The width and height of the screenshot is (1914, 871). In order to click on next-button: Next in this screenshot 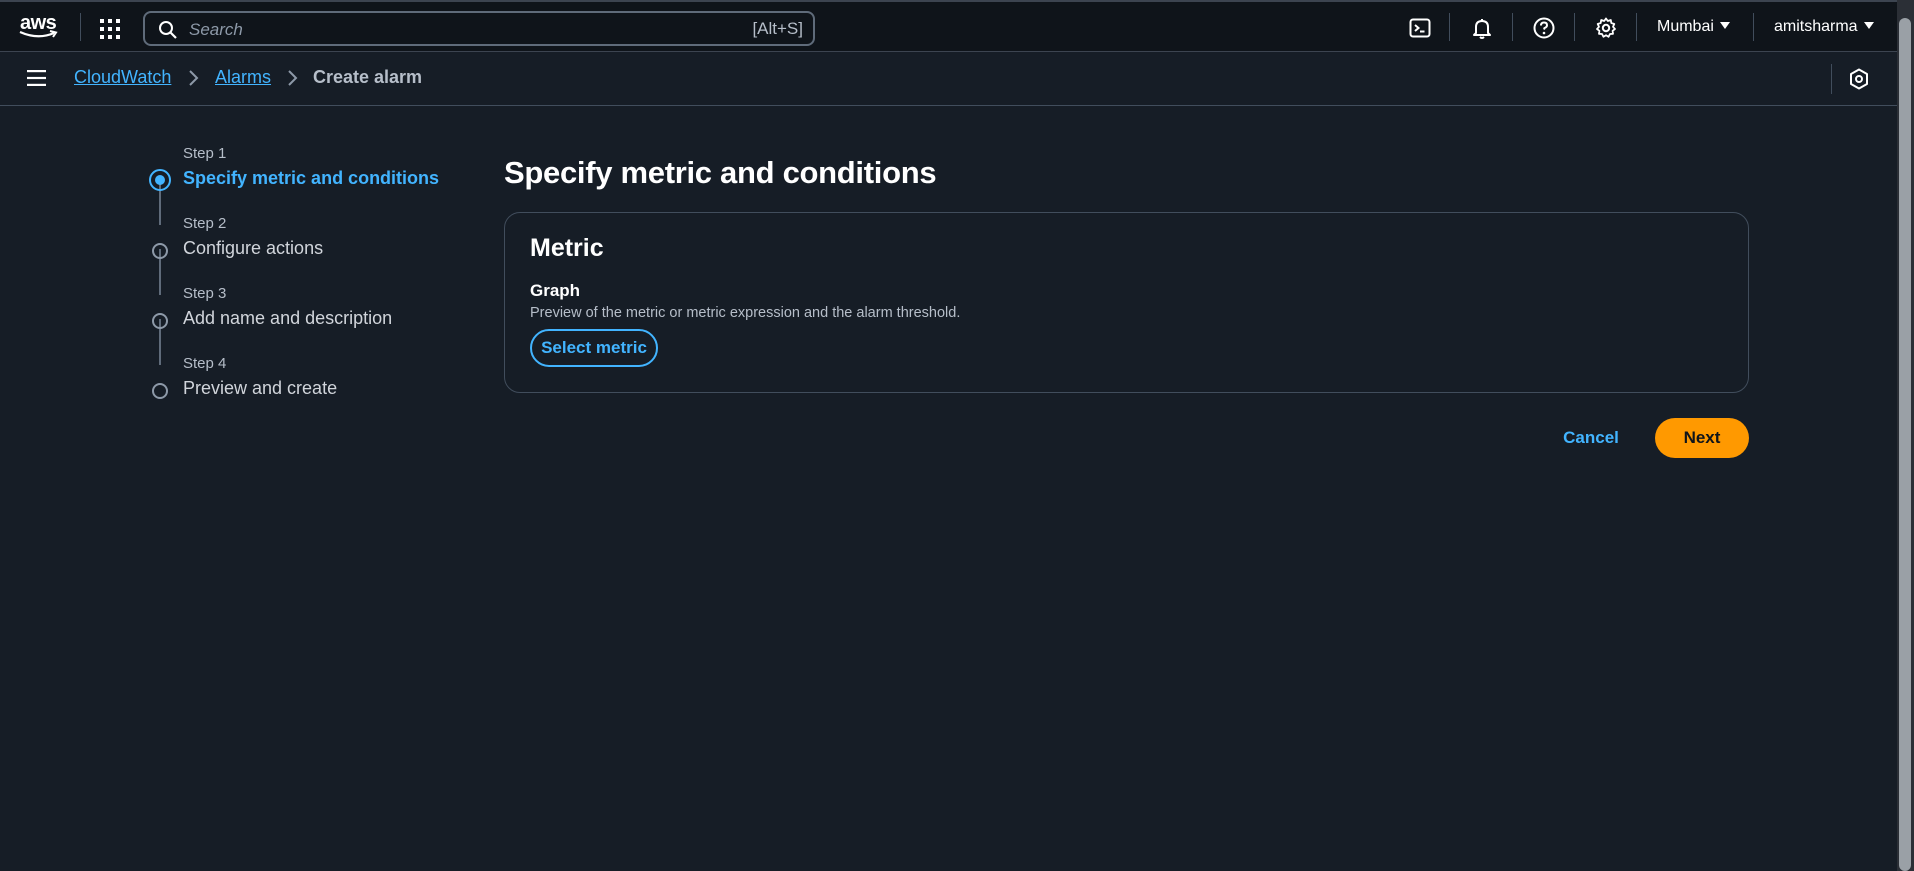, I will do `click(1702, 438)`.